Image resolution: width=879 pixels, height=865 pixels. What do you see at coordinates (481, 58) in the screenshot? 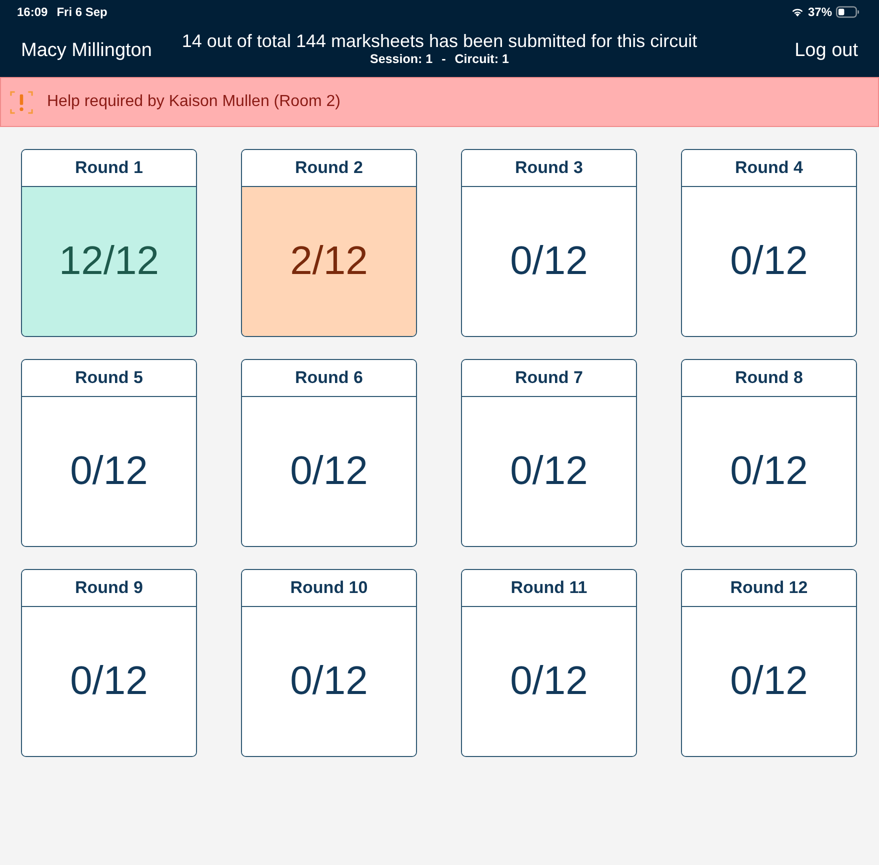
I see `circuit-label: Circuit: 1` at bounding box center [481, 58].